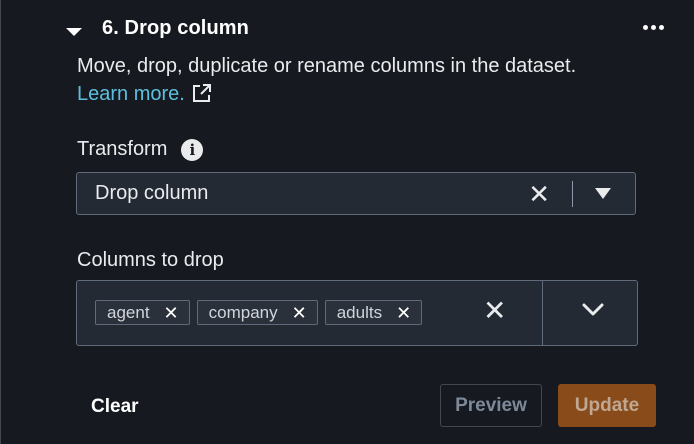  I want to click on learn-more-link: Learn more., so click(131, 94).